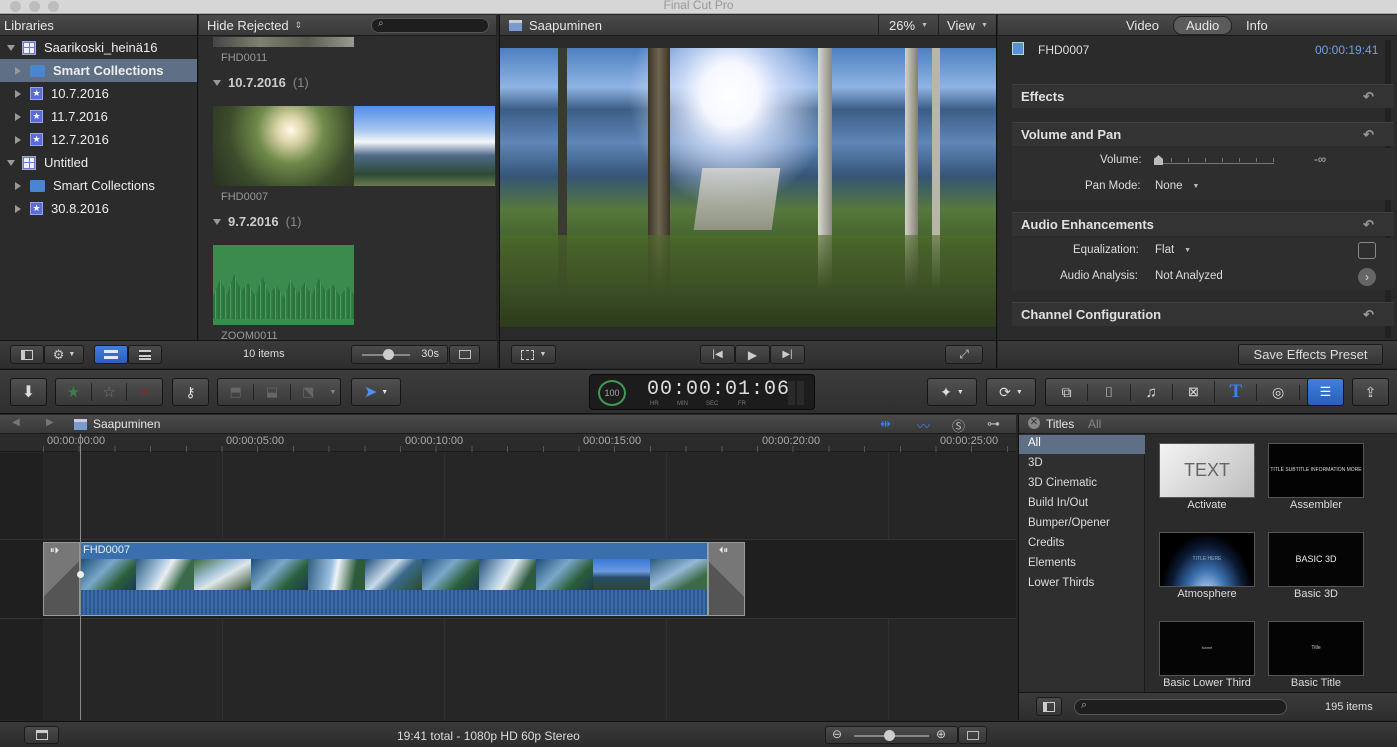  What do you see at coordinates (1142, 25) in the screenshot?
I see `tab-video: Video` at bounding box center [1142, 25].